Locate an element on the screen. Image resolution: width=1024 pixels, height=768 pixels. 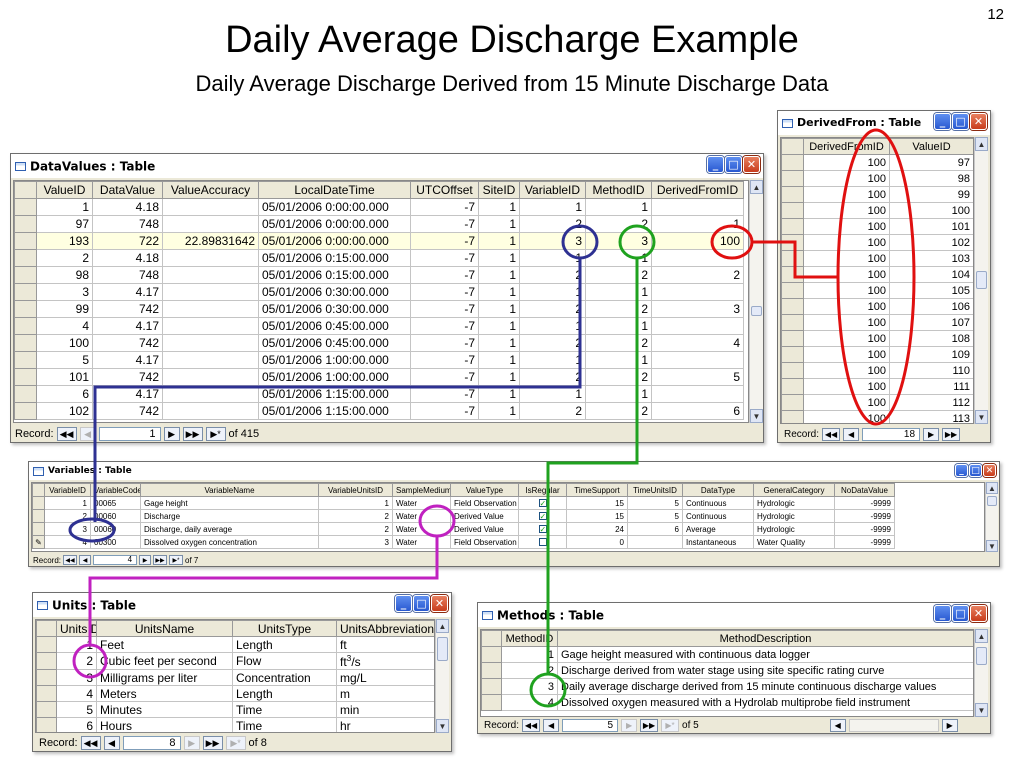
table-cell: 00060 is located at coordinates (115, 516).